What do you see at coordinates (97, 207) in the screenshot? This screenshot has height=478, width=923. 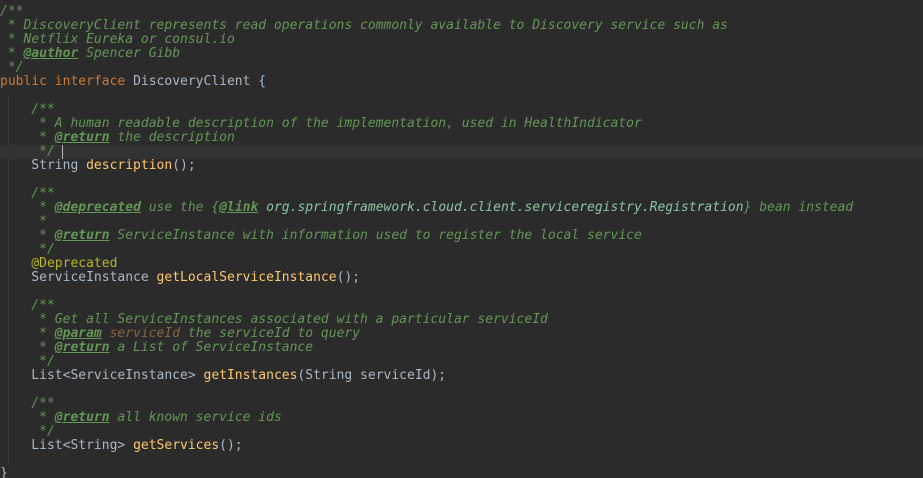 I see `code-token-doctag: @deprecated` at bounding box center [97, 207].